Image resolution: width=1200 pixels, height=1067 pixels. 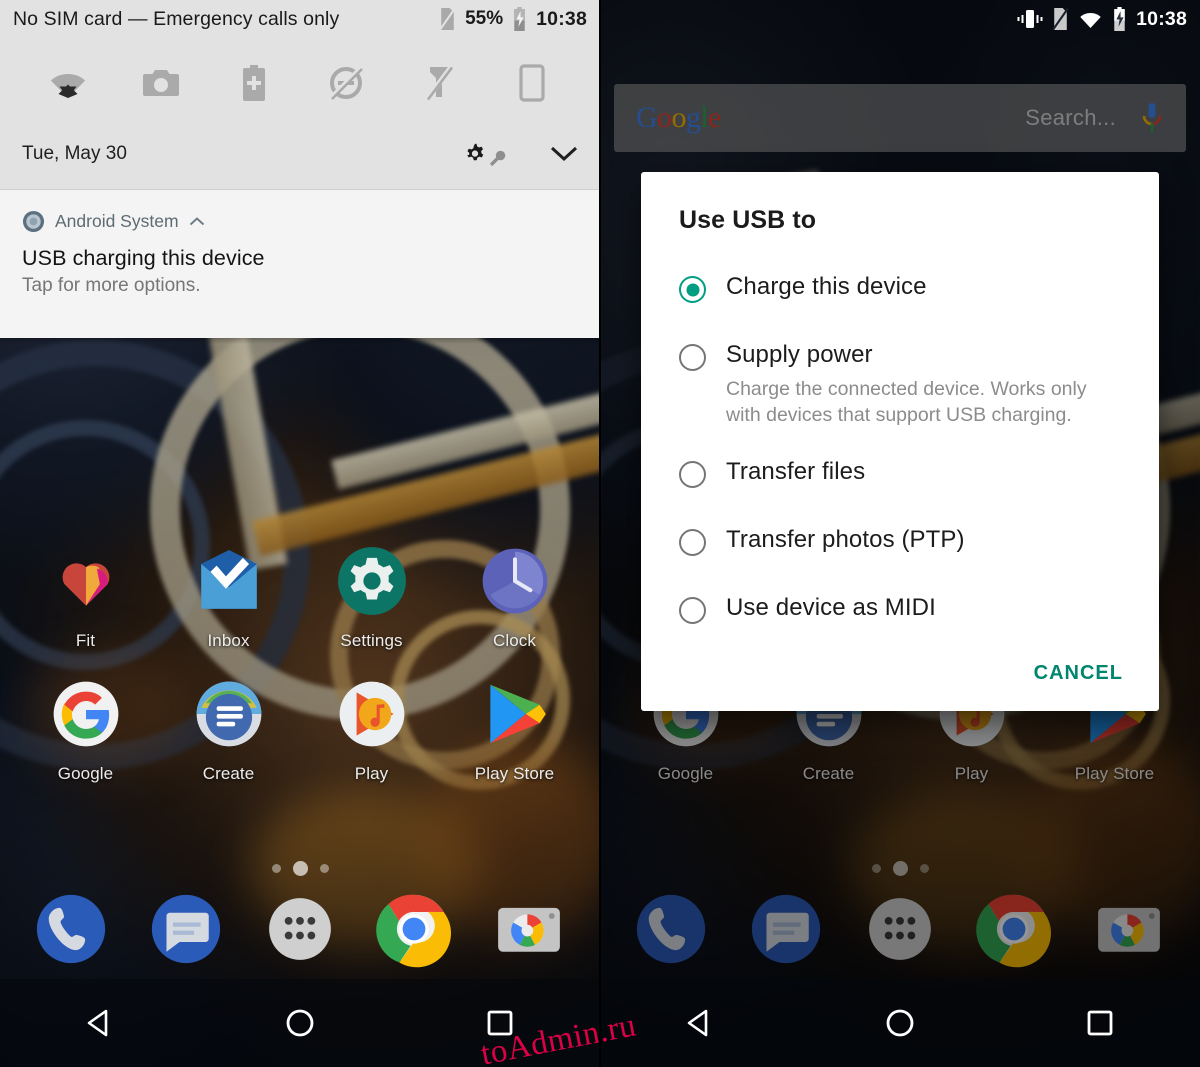 I want to click on usb-option-use-device-as-midi: Use device as MIDI, so click(x=900, y=602).